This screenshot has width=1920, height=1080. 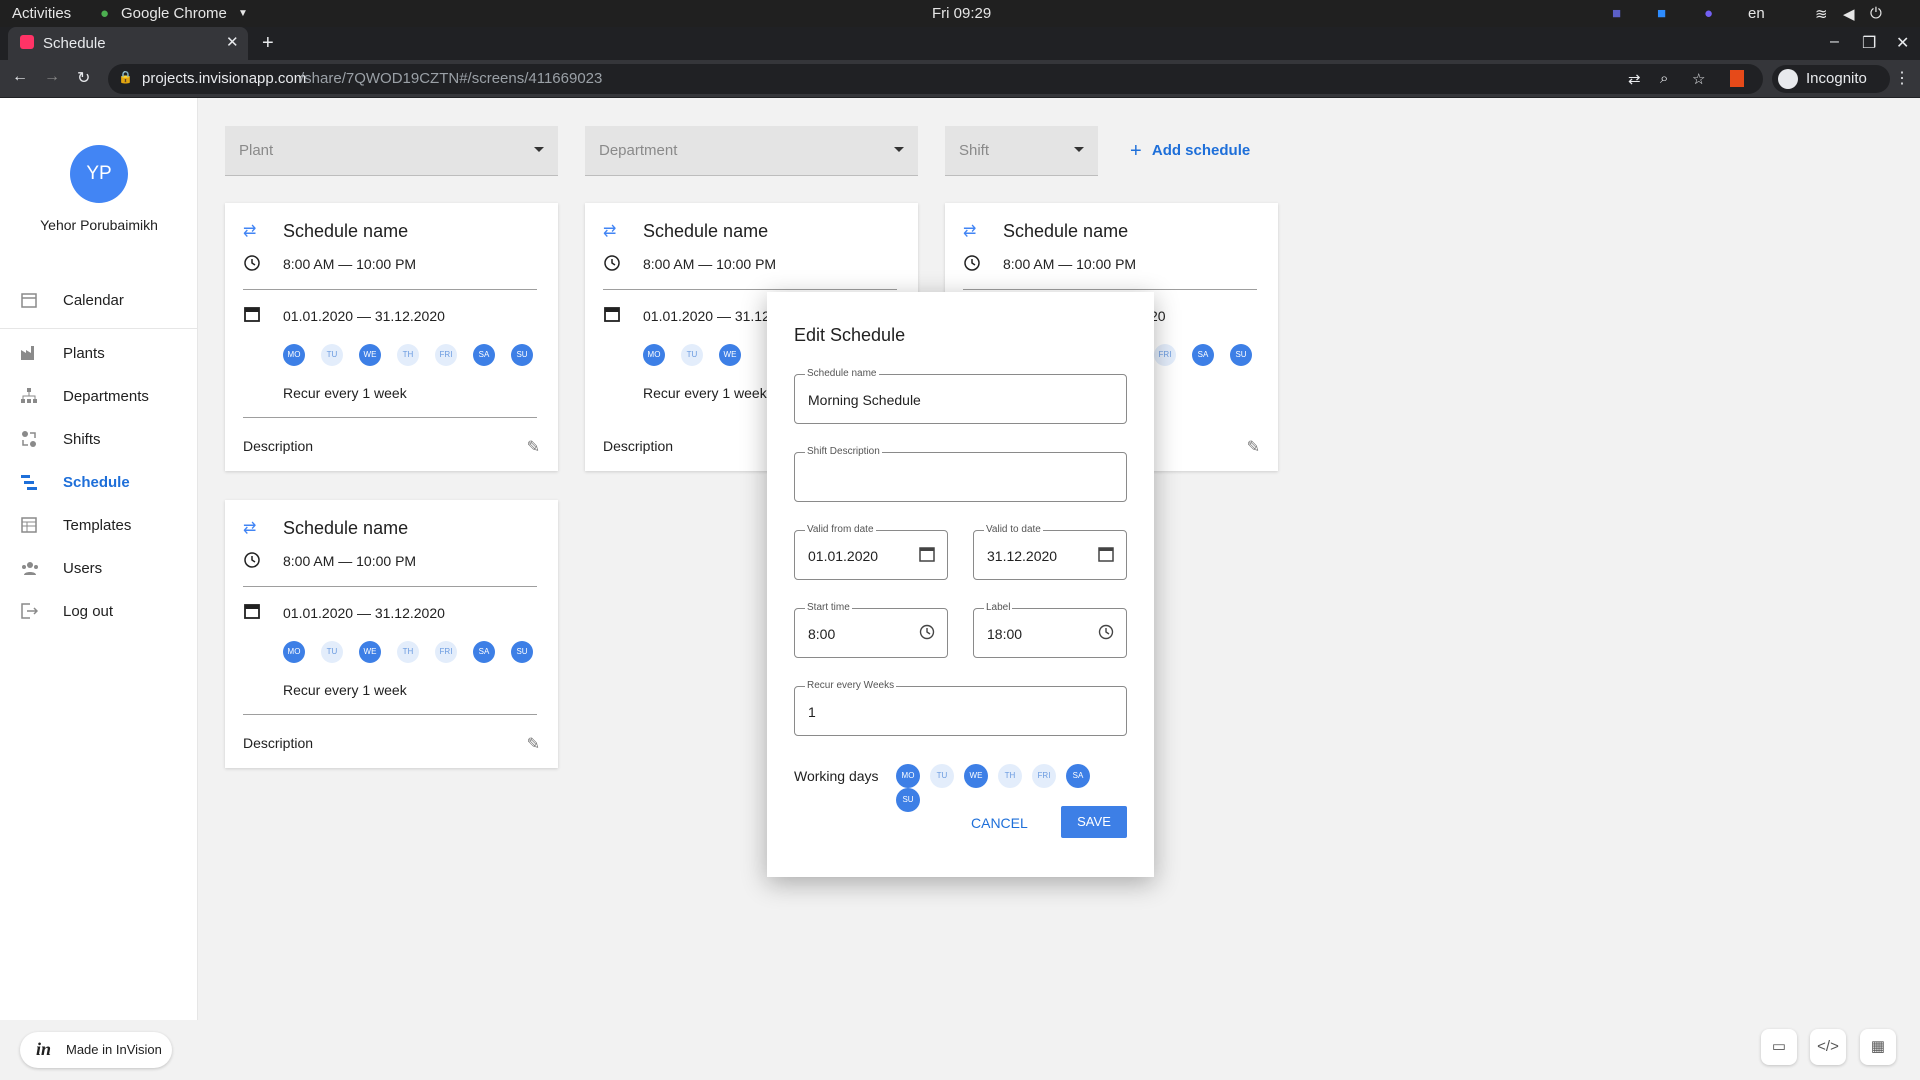 I want to click on close-window-icon: ✕, so click(x=1902, y=43).